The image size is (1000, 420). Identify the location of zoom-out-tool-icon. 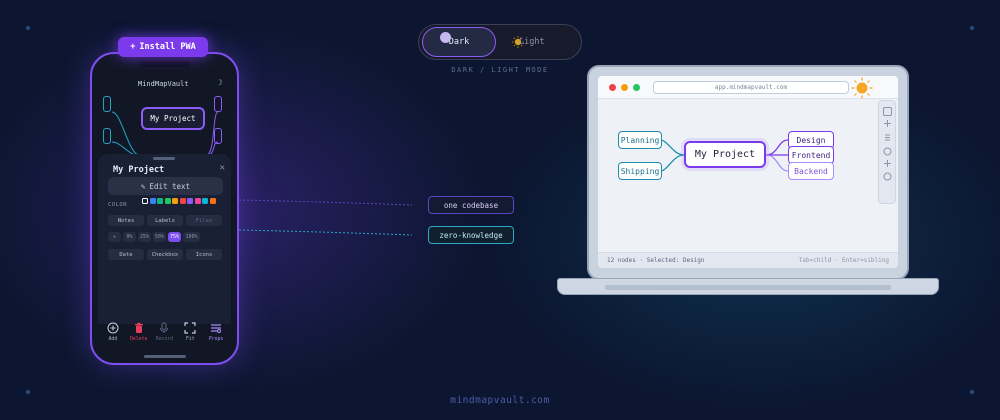
(887, 176).